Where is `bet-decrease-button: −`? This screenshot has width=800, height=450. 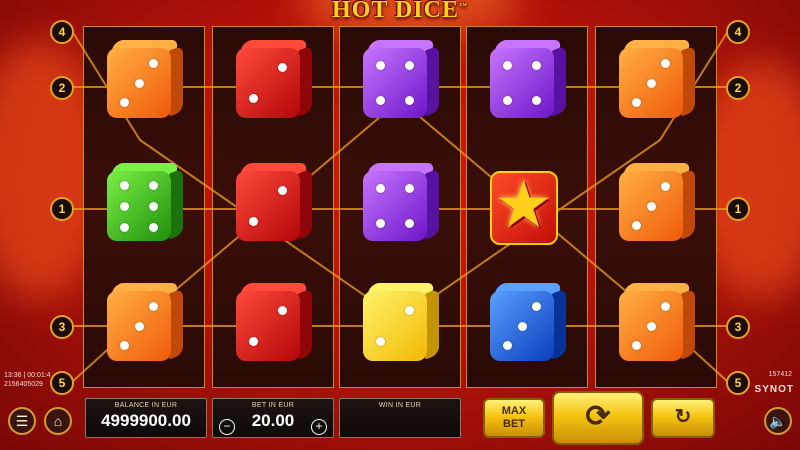 bet-decrease-button: − is located at coordinates (227, 427).